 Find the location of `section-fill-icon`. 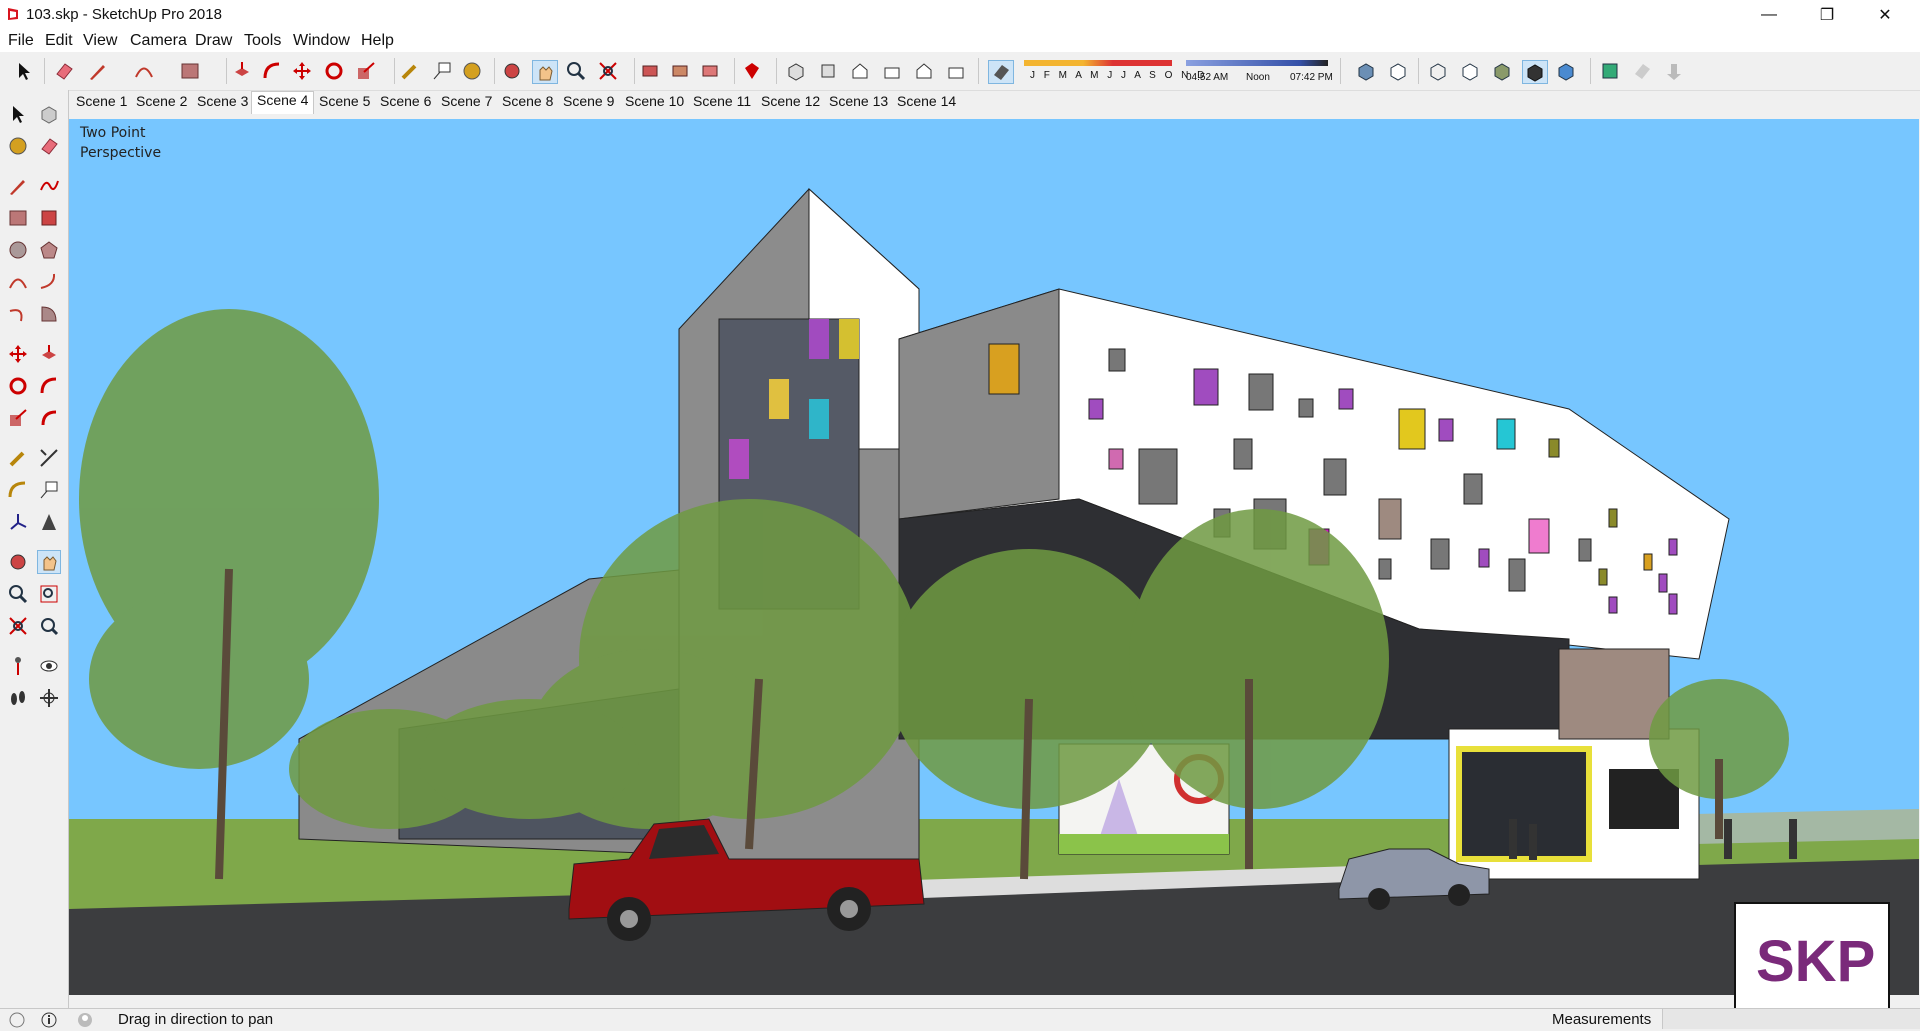

section-fill-icon is located at coordinates (1674, 71).